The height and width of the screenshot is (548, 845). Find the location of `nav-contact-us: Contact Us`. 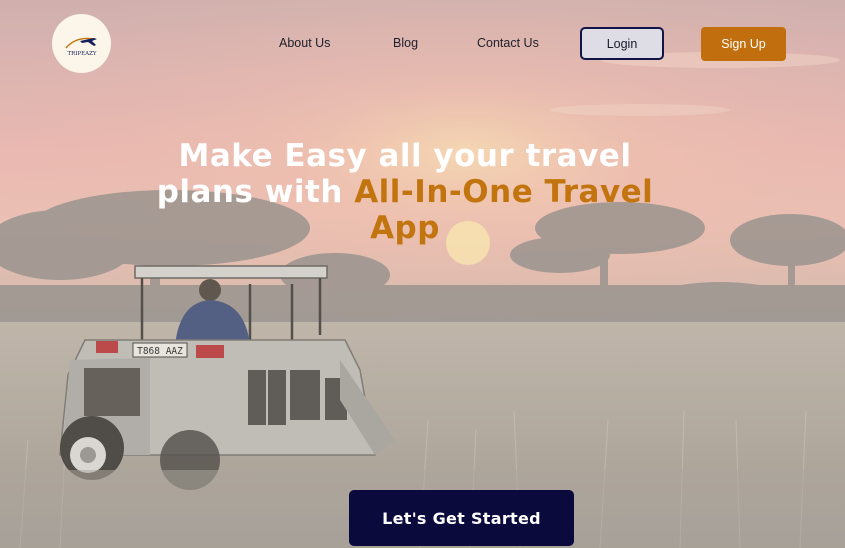

nav-contact-us: Contact Us is located at coordinates (508, 43).